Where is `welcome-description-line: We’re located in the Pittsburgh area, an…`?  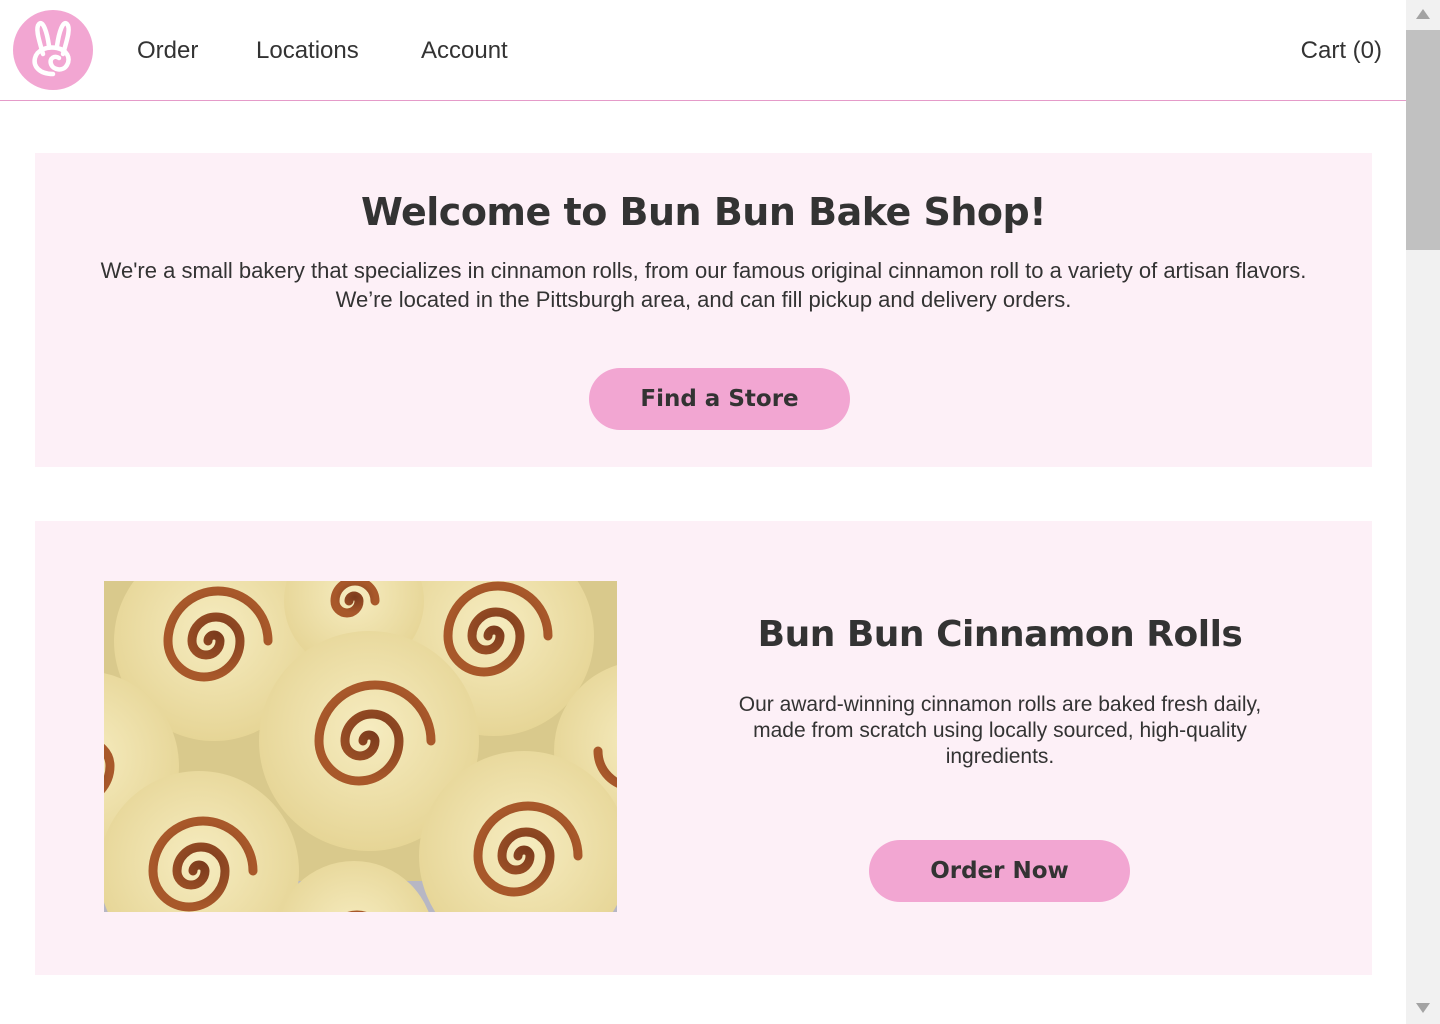 welcome-description-line: We’re located in the Pittsburgh area, an… is located at coordinates (703, 299).